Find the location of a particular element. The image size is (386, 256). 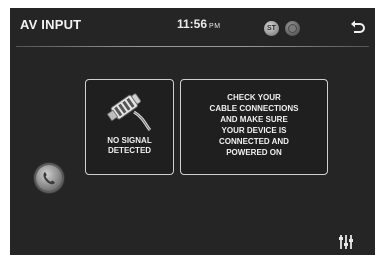

source-indicator is located at coordinates (292, 28).